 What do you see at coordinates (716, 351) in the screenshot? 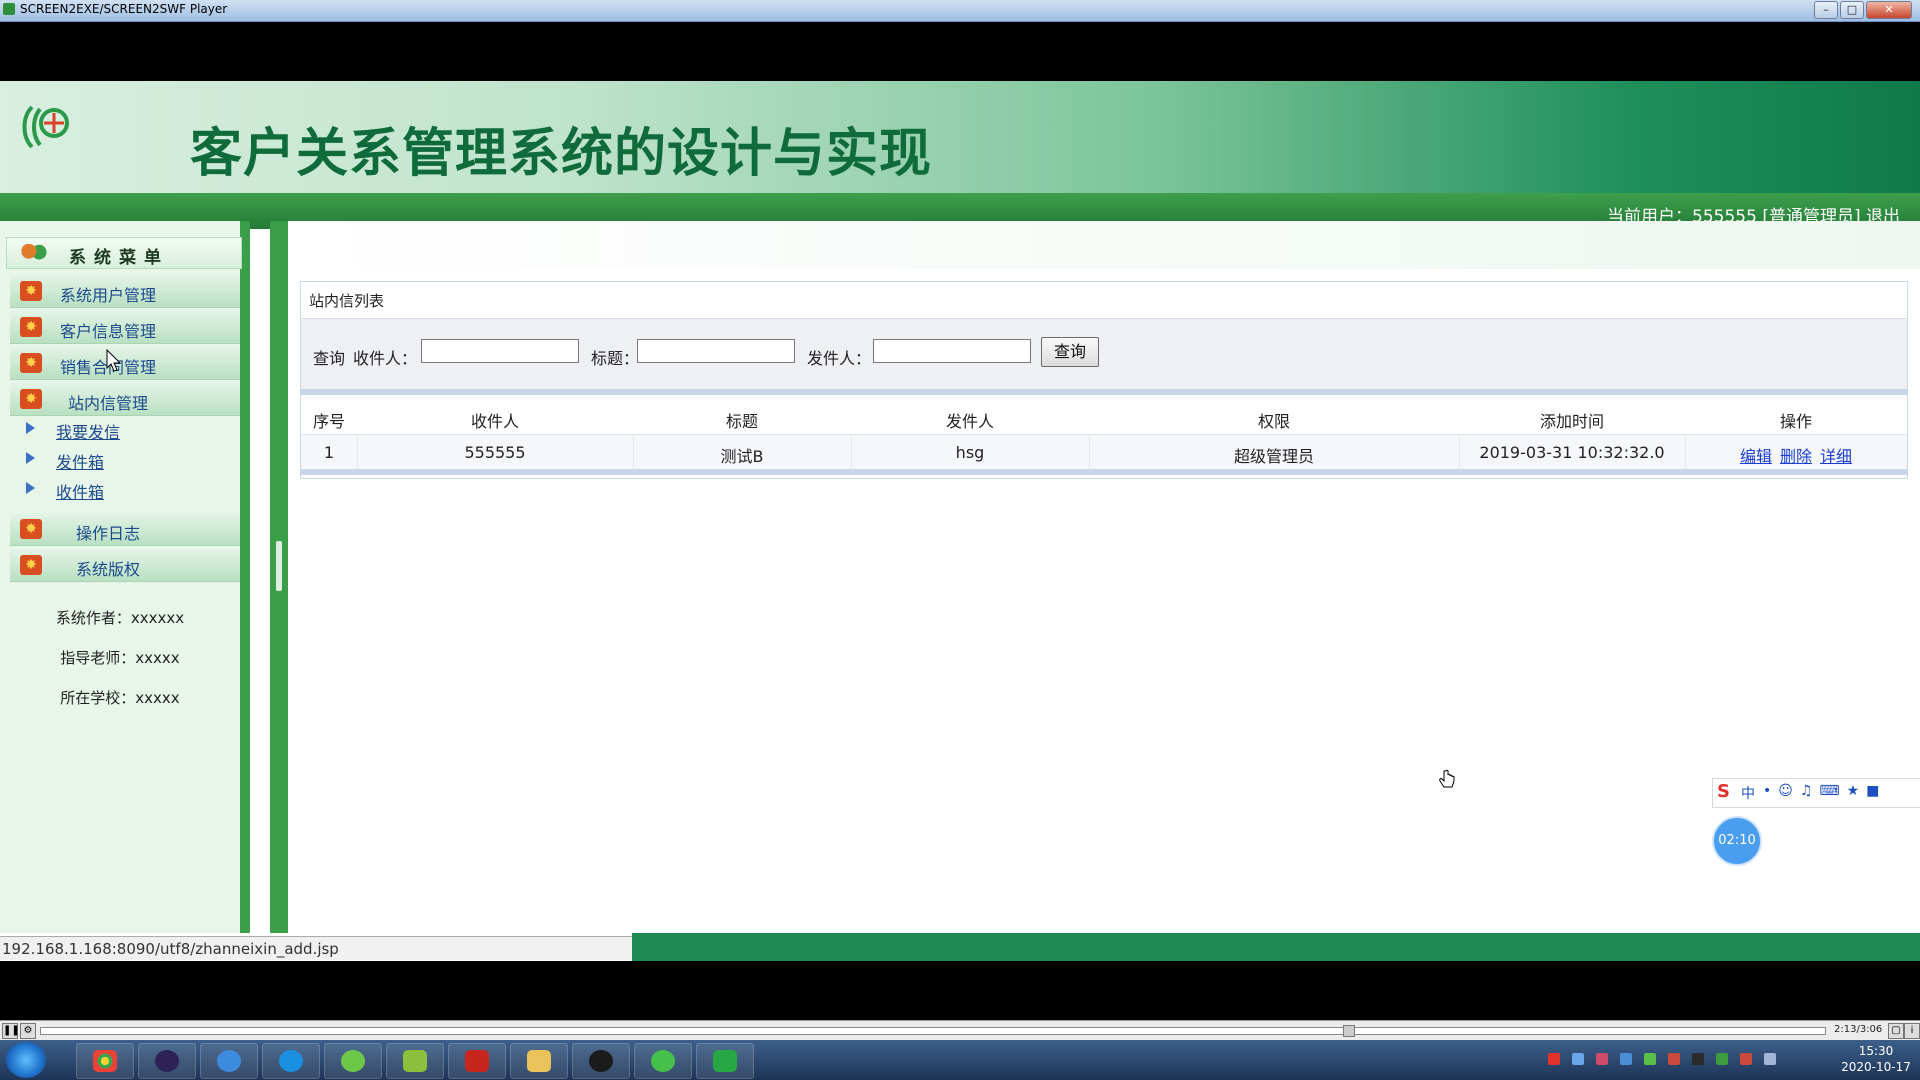
I see `subject-input` at bounding box center [716, 351].